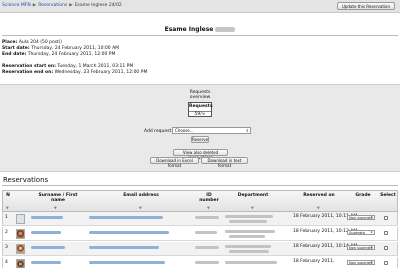 This screenshot has height=268, width=400. Describe the element at coordinates (159, 131) in the screenshot. I see `add-request-label: Add request :` at that location.